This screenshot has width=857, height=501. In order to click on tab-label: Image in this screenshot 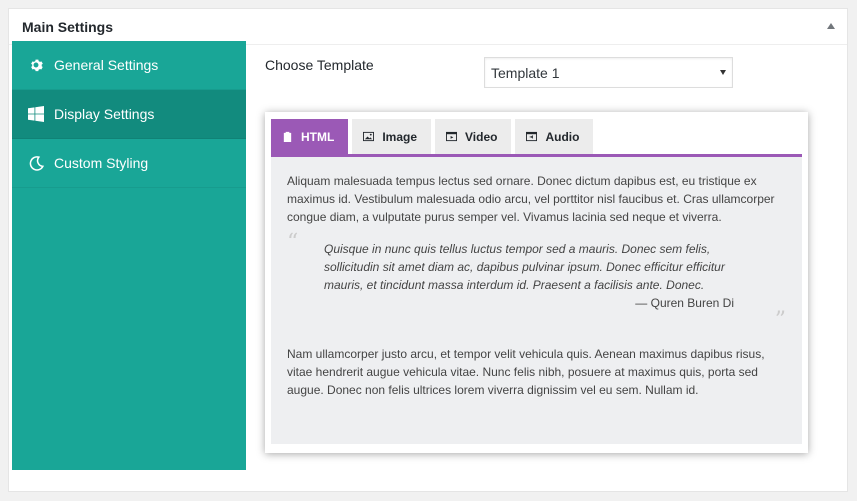, I will do `click(400, 136)`.